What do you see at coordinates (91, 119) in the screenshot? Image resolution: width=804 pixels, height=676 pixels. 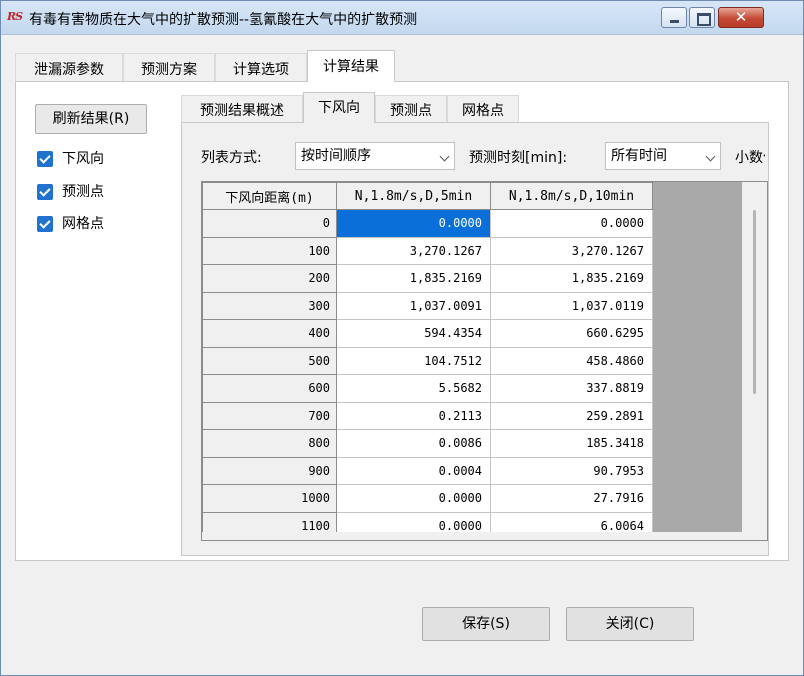 I see `refresh-results-button: 刷新结果(R)` at bounding box center [91, 119].